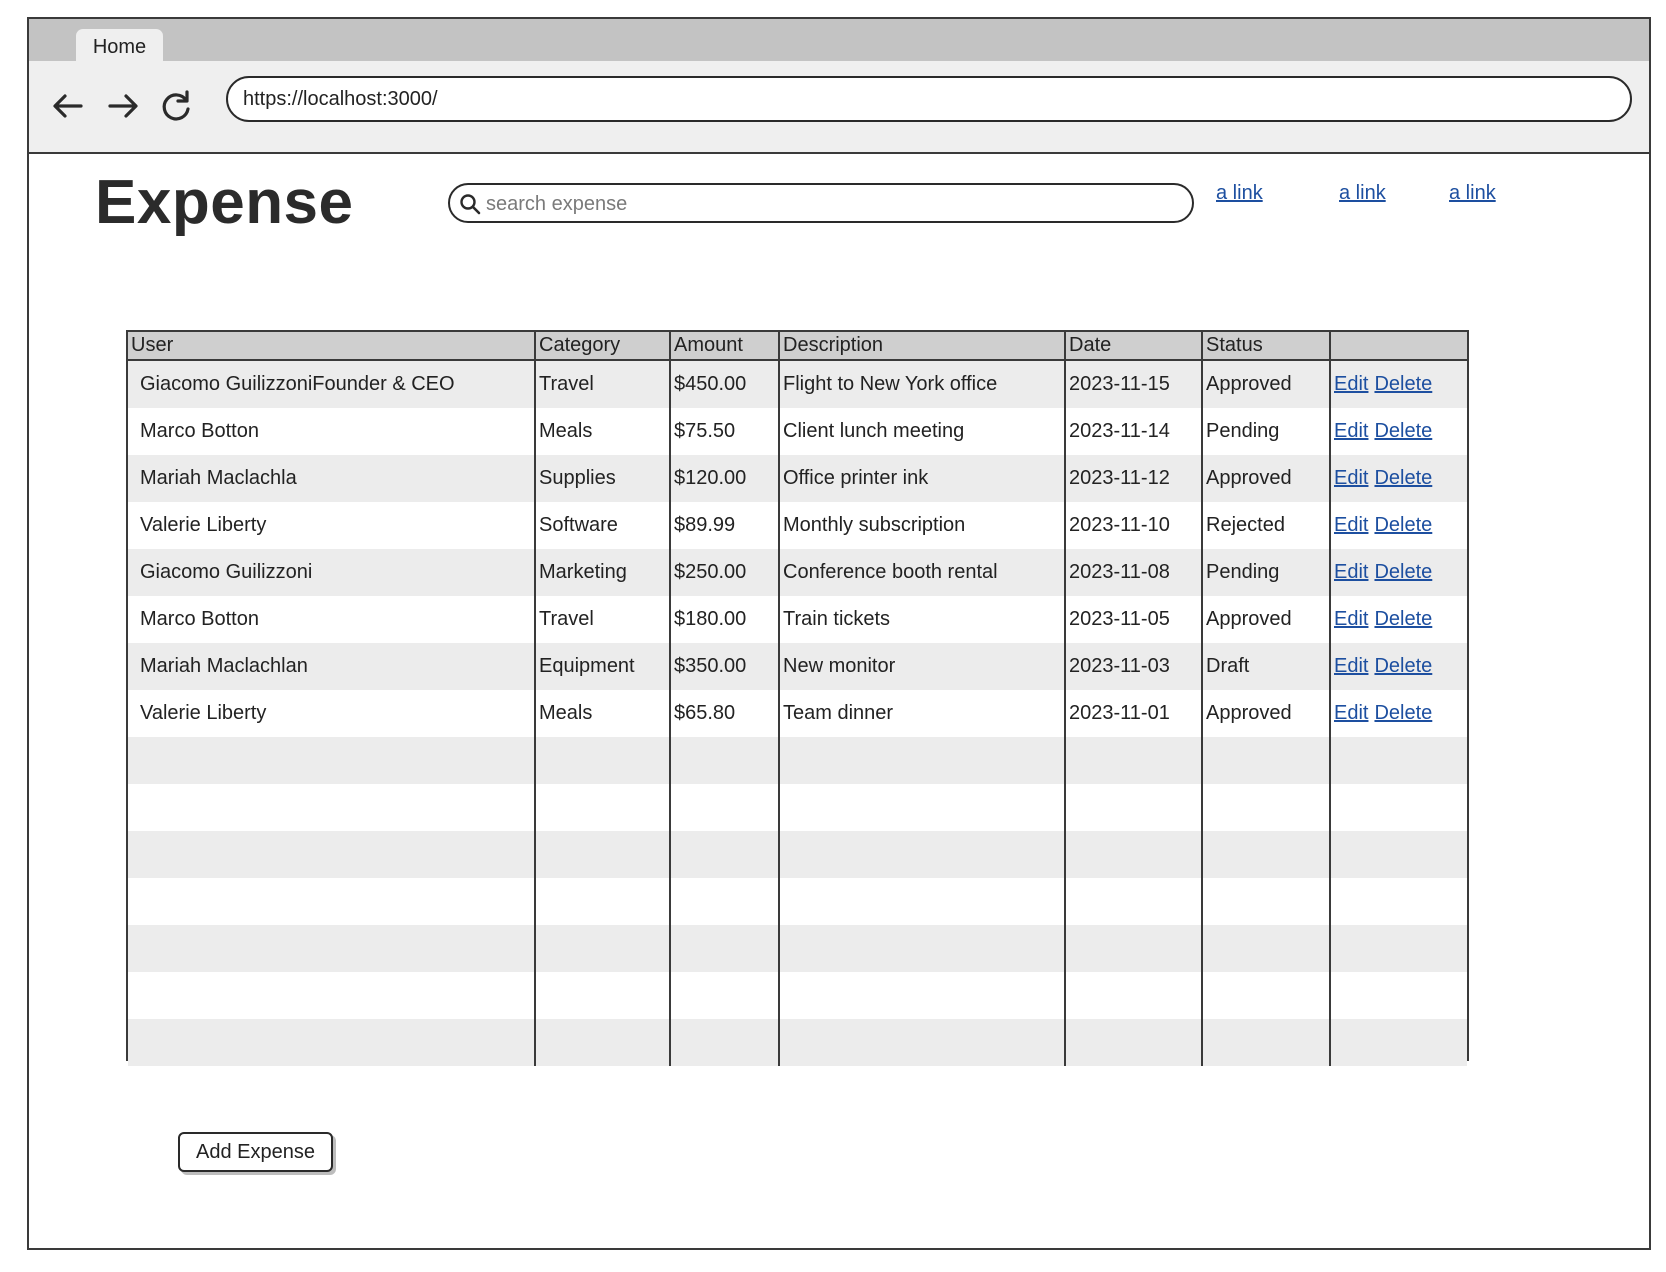 The width and height of the screenshot is (1666, 1272). I want to click on search-box, so click(821, 203).